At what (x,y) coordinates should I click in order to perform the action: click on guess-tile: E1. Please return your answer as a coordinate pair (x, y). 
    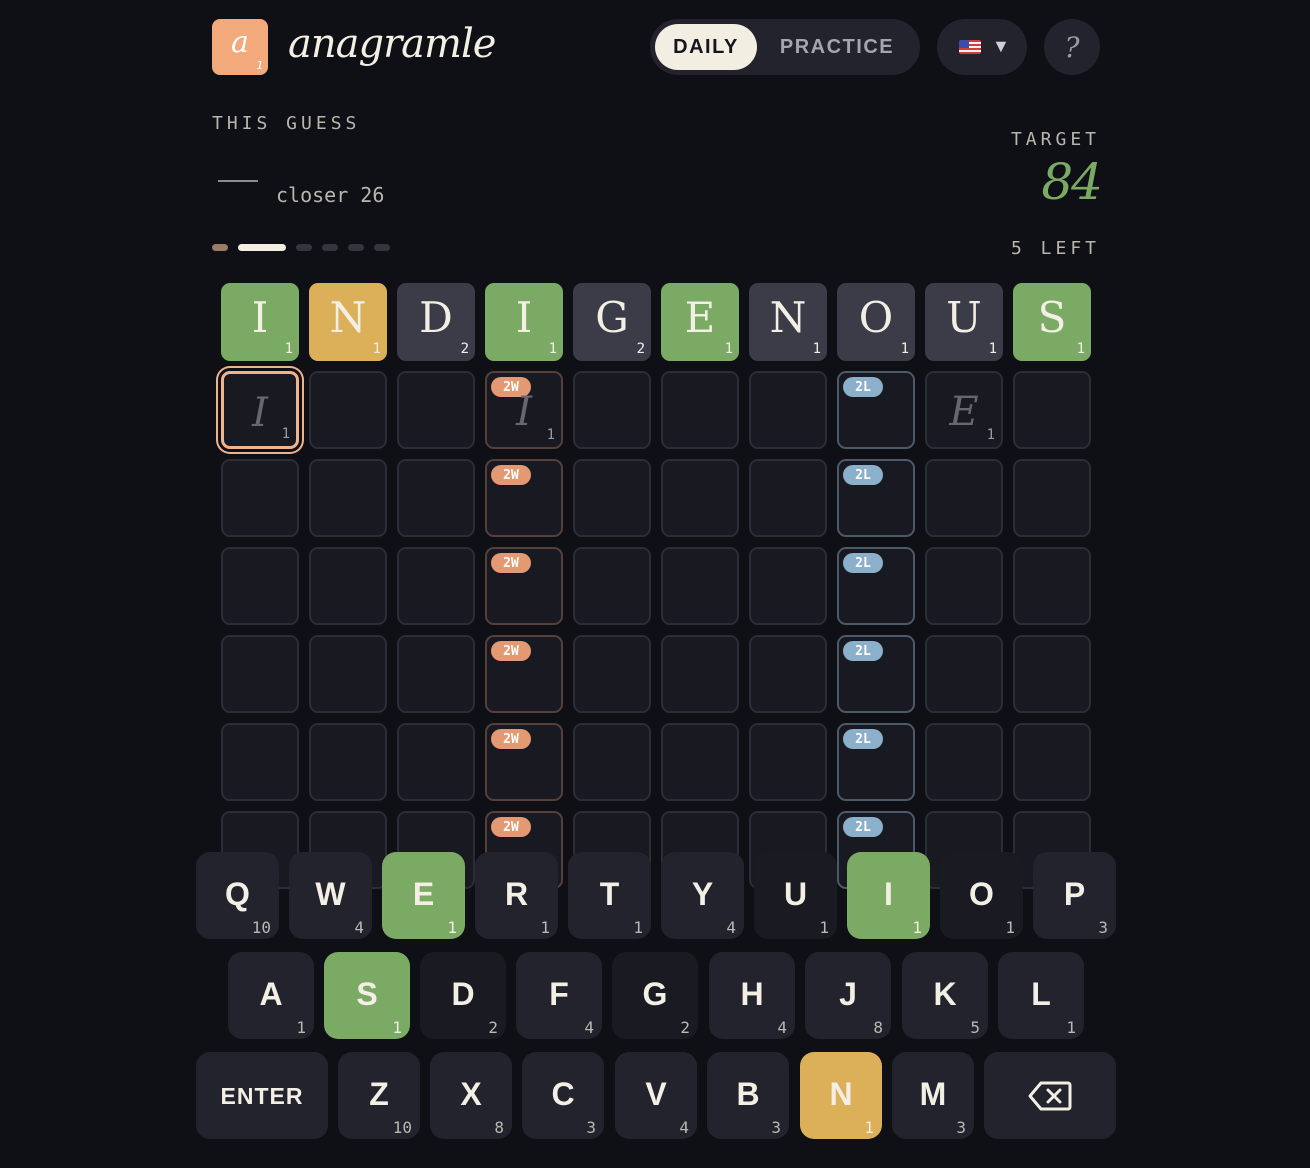
    Looking at the image, I should click on (964, 410).